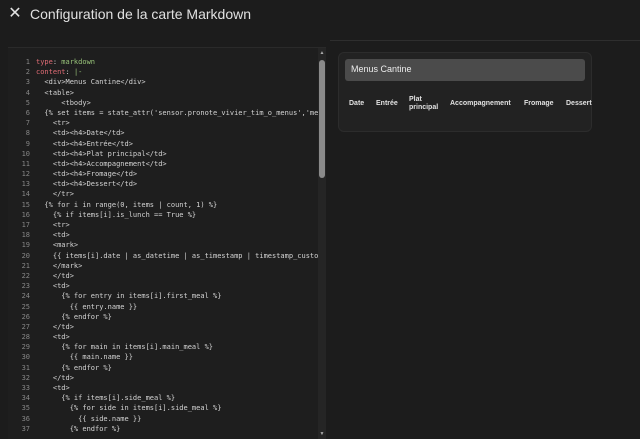  What do you see at coordinates (25, 316) in the screenshot?
I see `line-number: 26` at bounding box center [25, 316].